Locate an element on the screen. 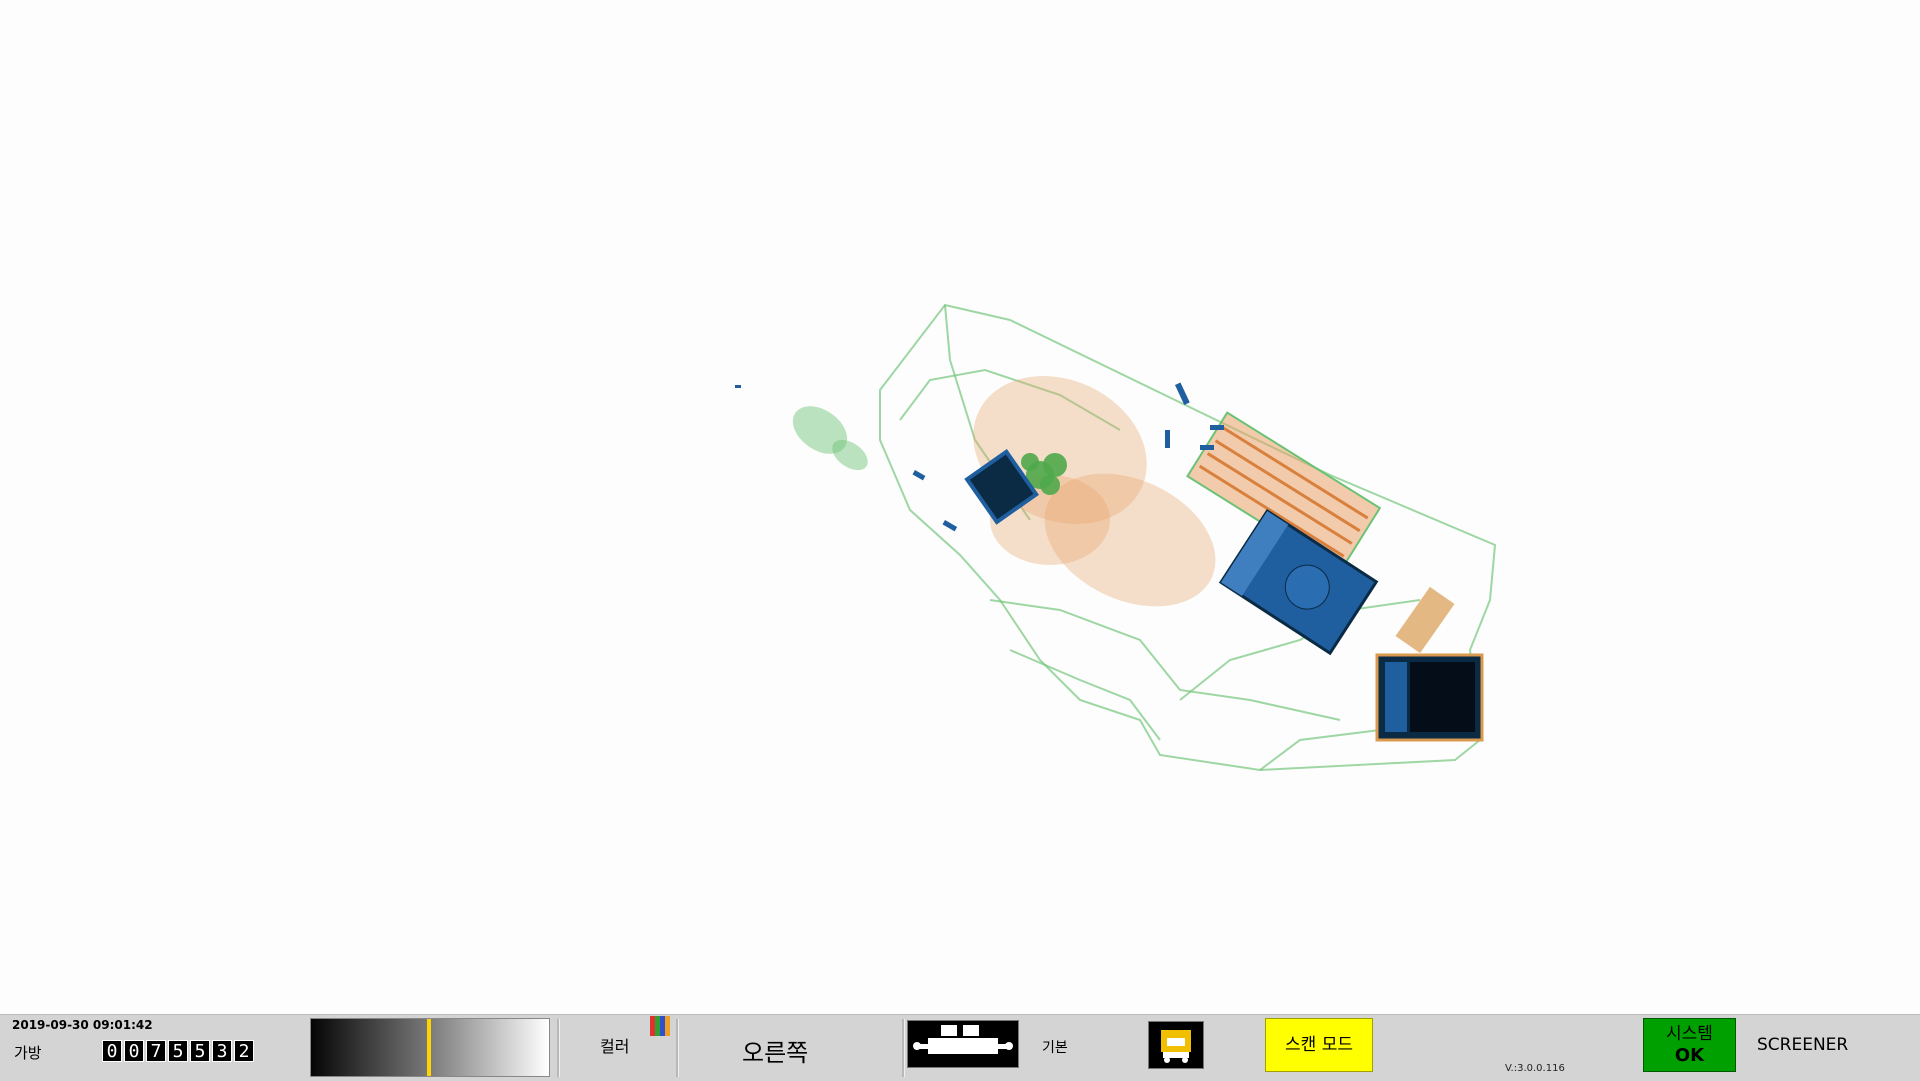  counter-digit: 7 is located at coordinates (156, 1051).